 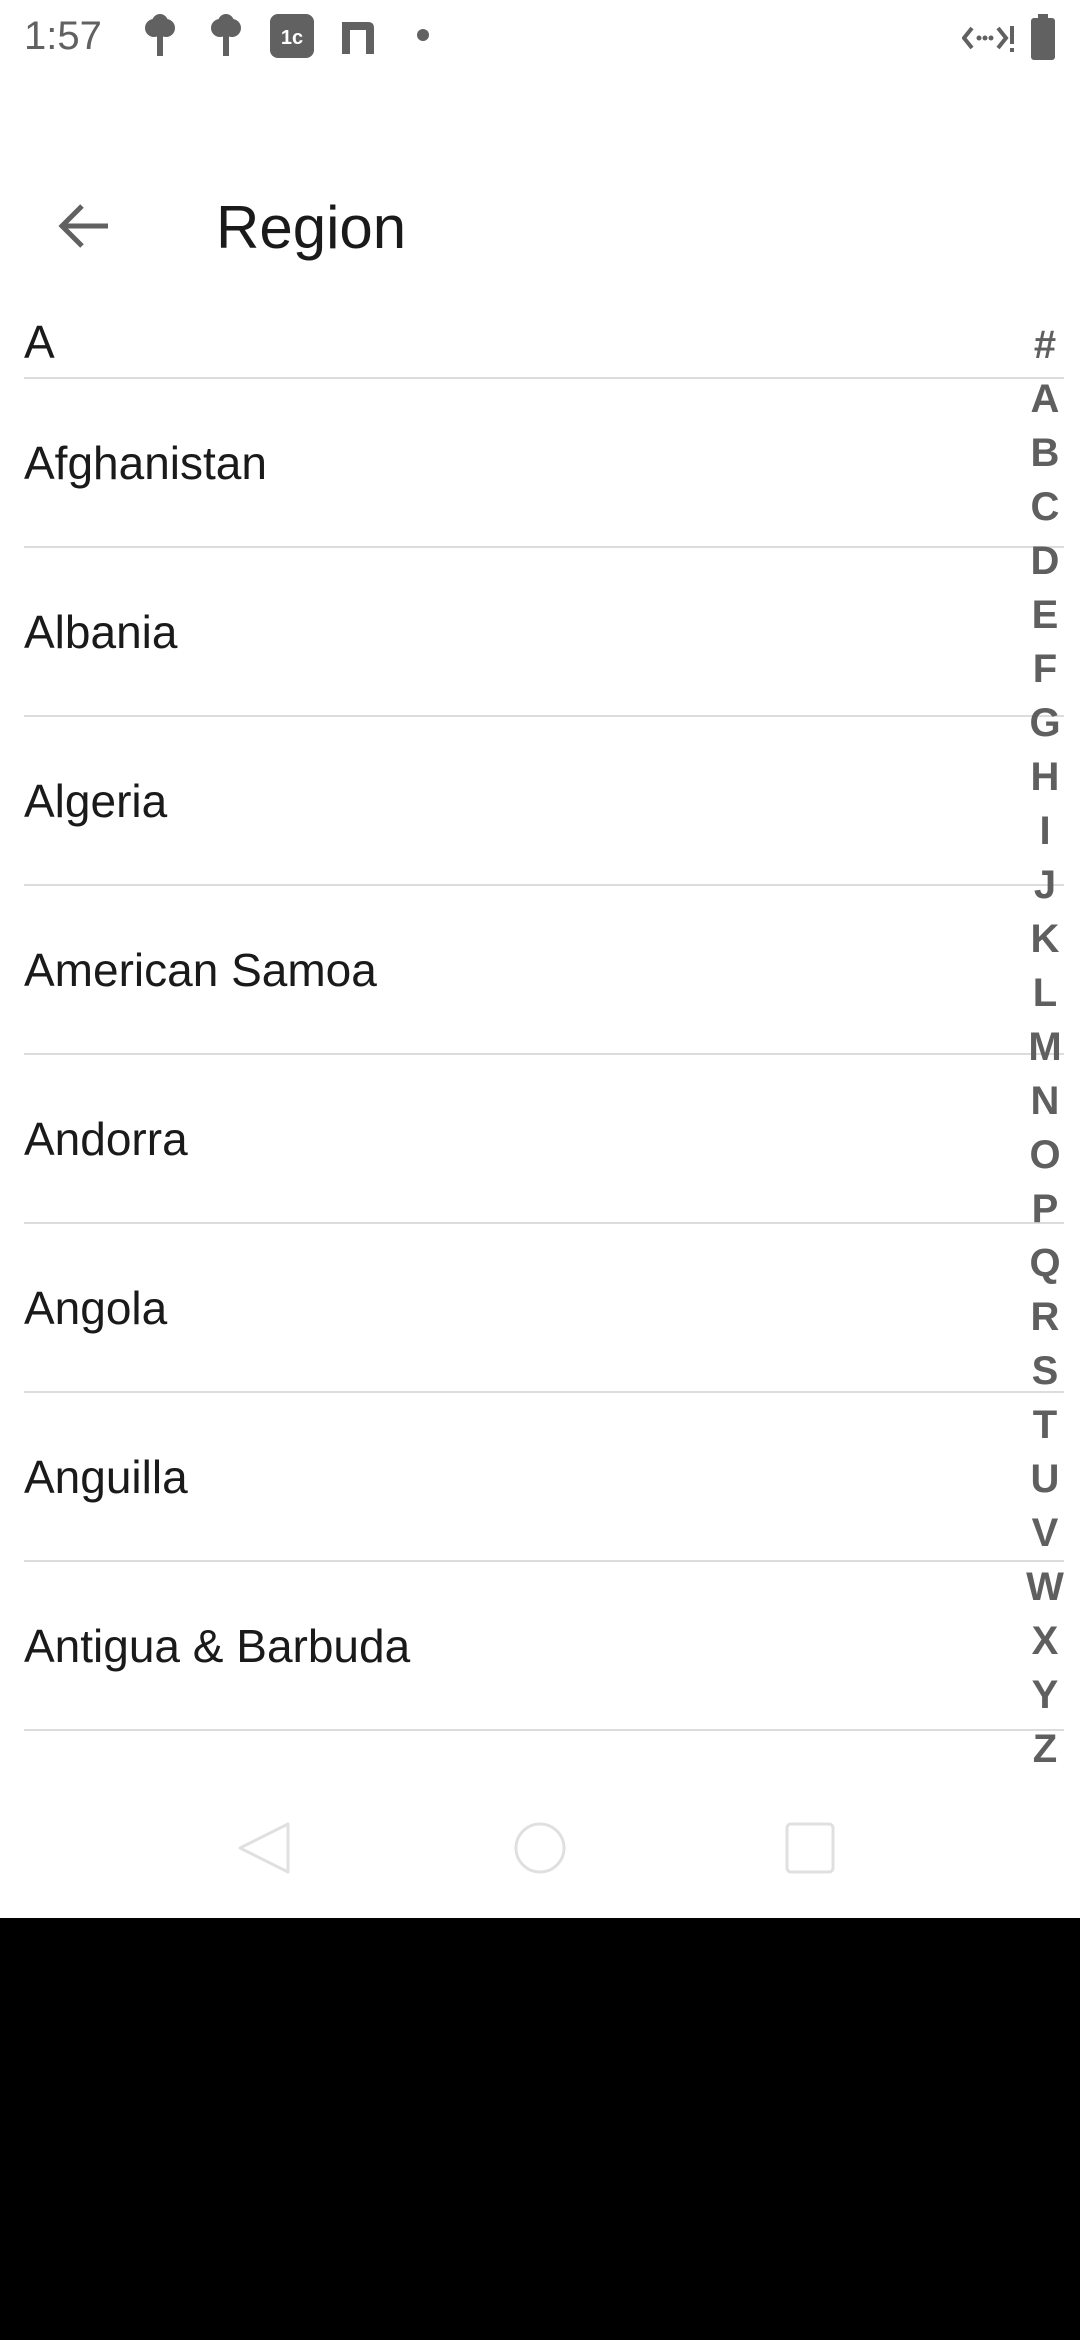 I want to click on index-letter-q: Q, so click(x=1045, y=1263).